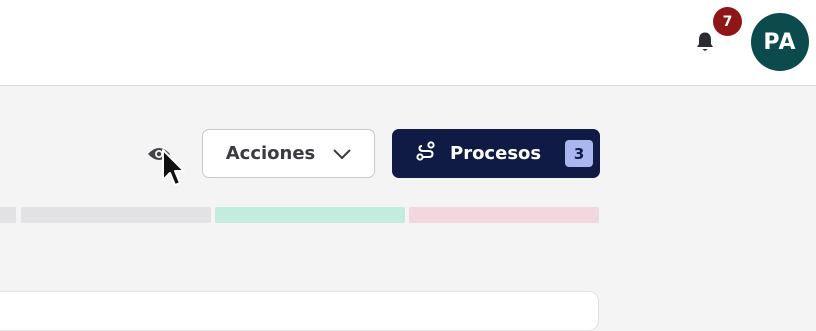 Image resolution: width=816 pixels, height=331 pixels. I want to click on avatar: PA, so click(780, 42).